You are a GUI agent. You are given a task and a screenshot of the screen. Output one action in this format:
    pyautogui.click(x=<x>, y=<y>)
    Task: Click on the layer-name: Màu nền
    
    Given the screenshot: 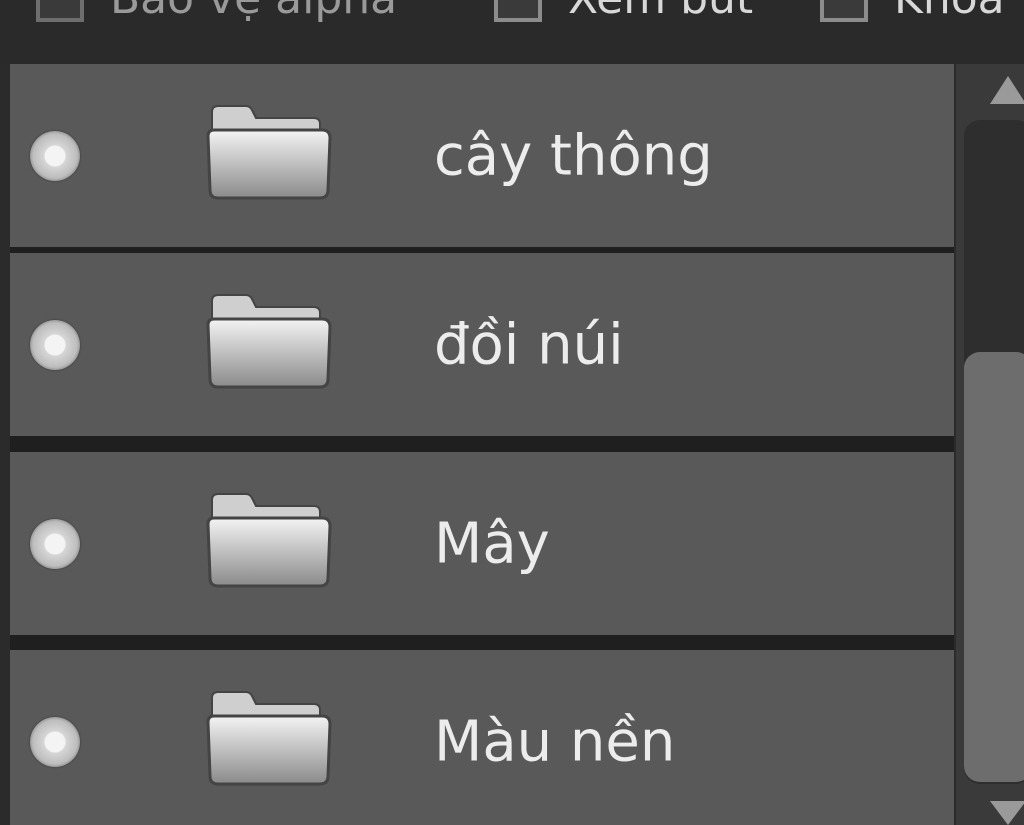 What is the action you would take?
    pyautogui.click(x=555, y=741)
    